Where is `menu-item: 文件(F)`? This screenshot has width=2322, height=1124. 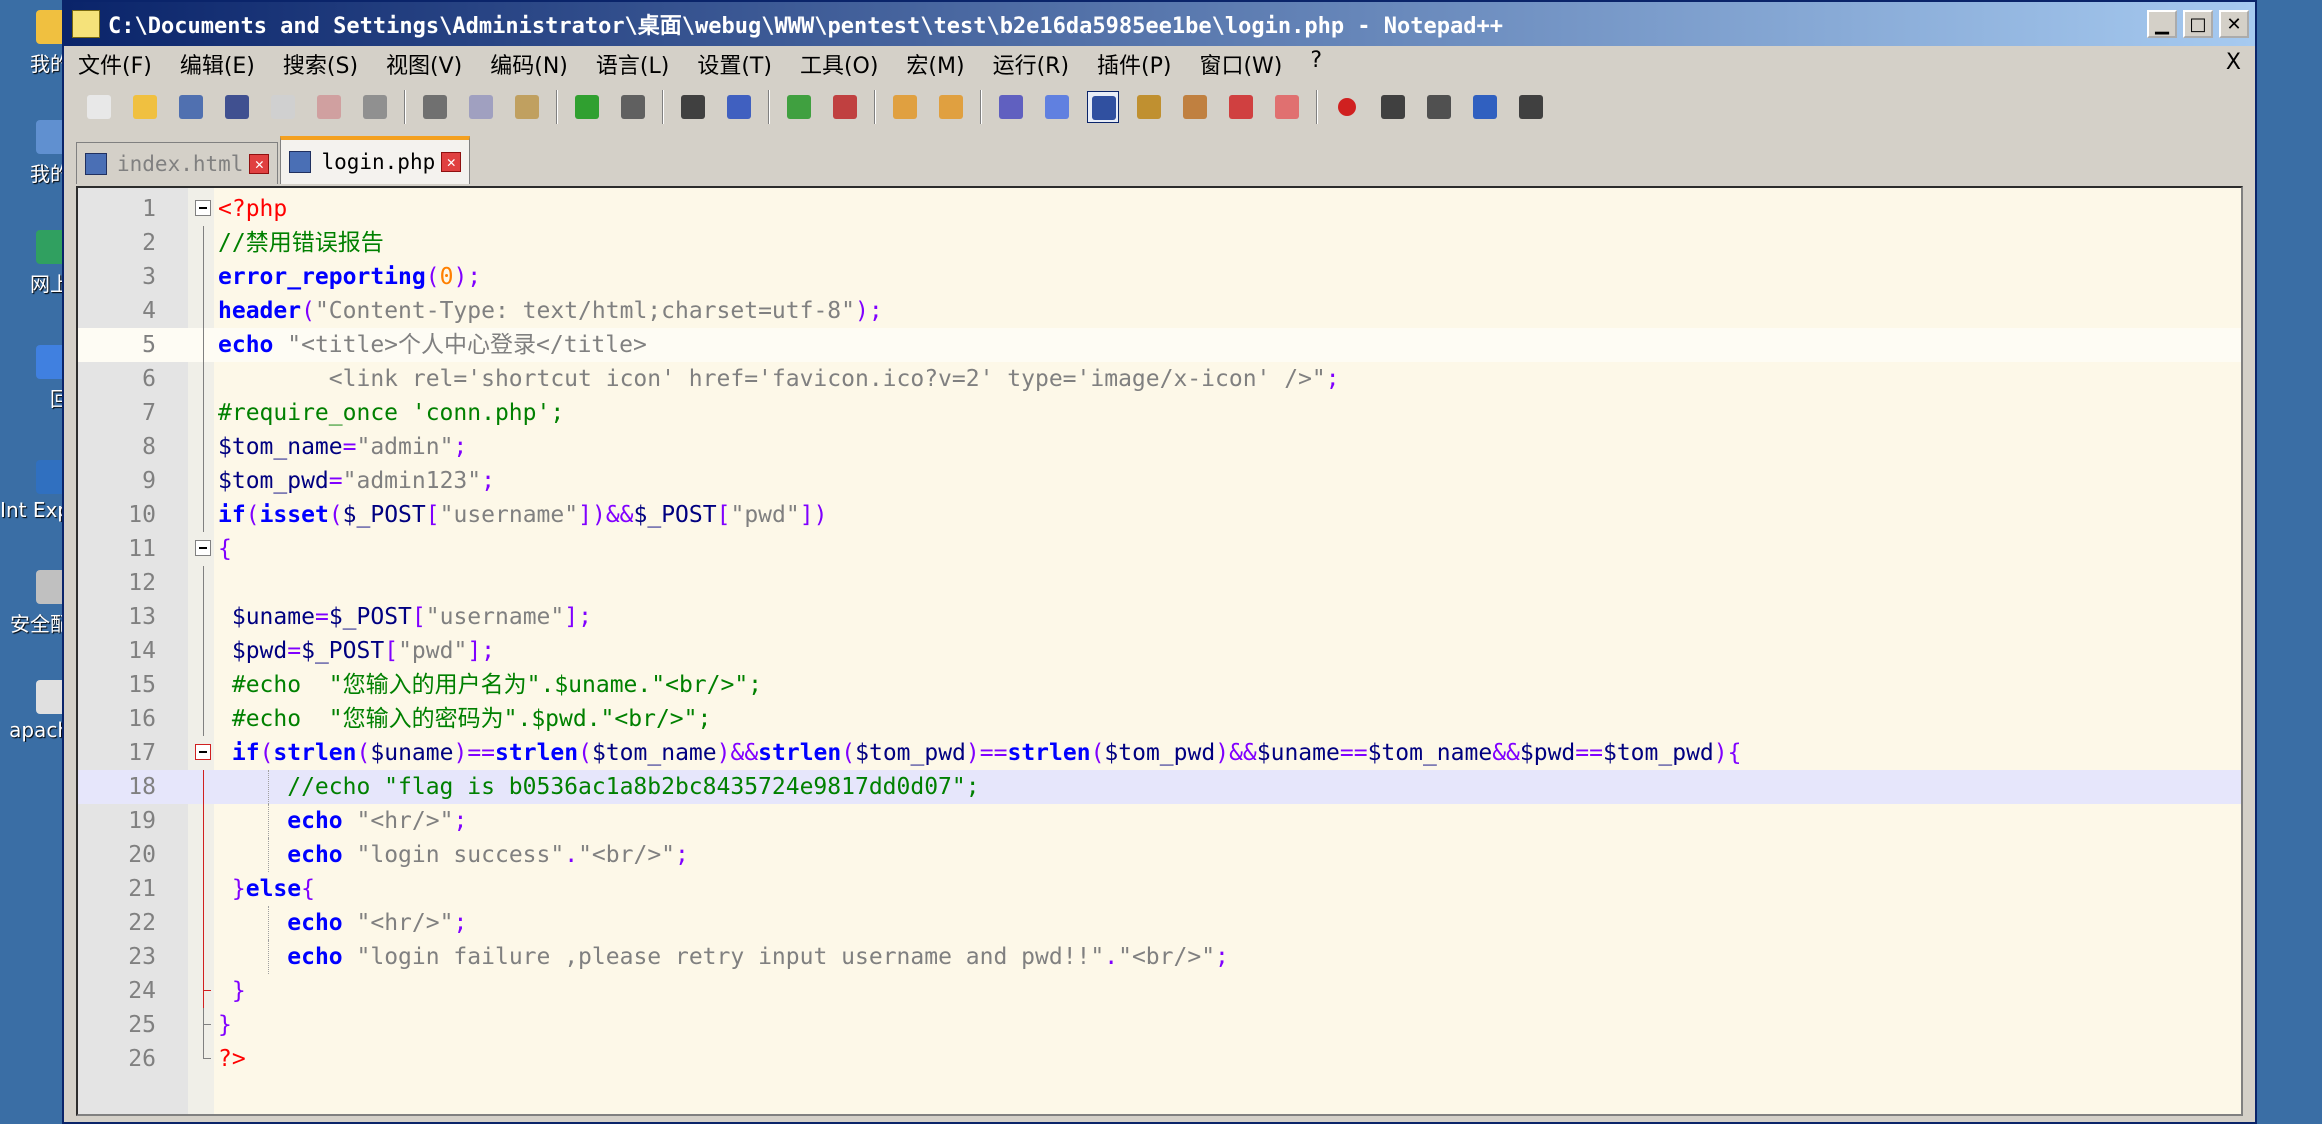
menu-item: 文件(F) is located at coordinates (115, 64).